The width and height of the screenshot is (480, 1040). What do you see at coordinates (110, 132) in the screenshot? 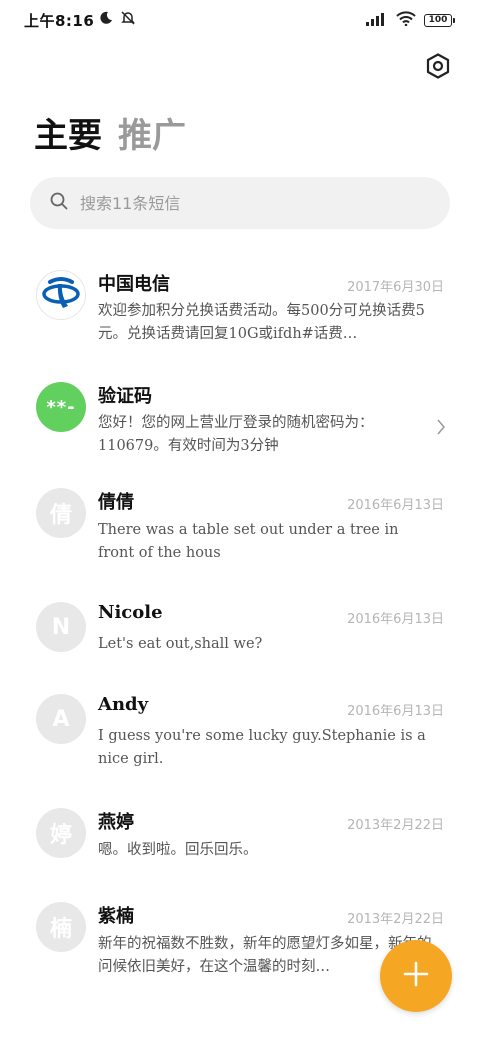
I see `title-tabs: 主要 推广` at bounding box center [110, 132].